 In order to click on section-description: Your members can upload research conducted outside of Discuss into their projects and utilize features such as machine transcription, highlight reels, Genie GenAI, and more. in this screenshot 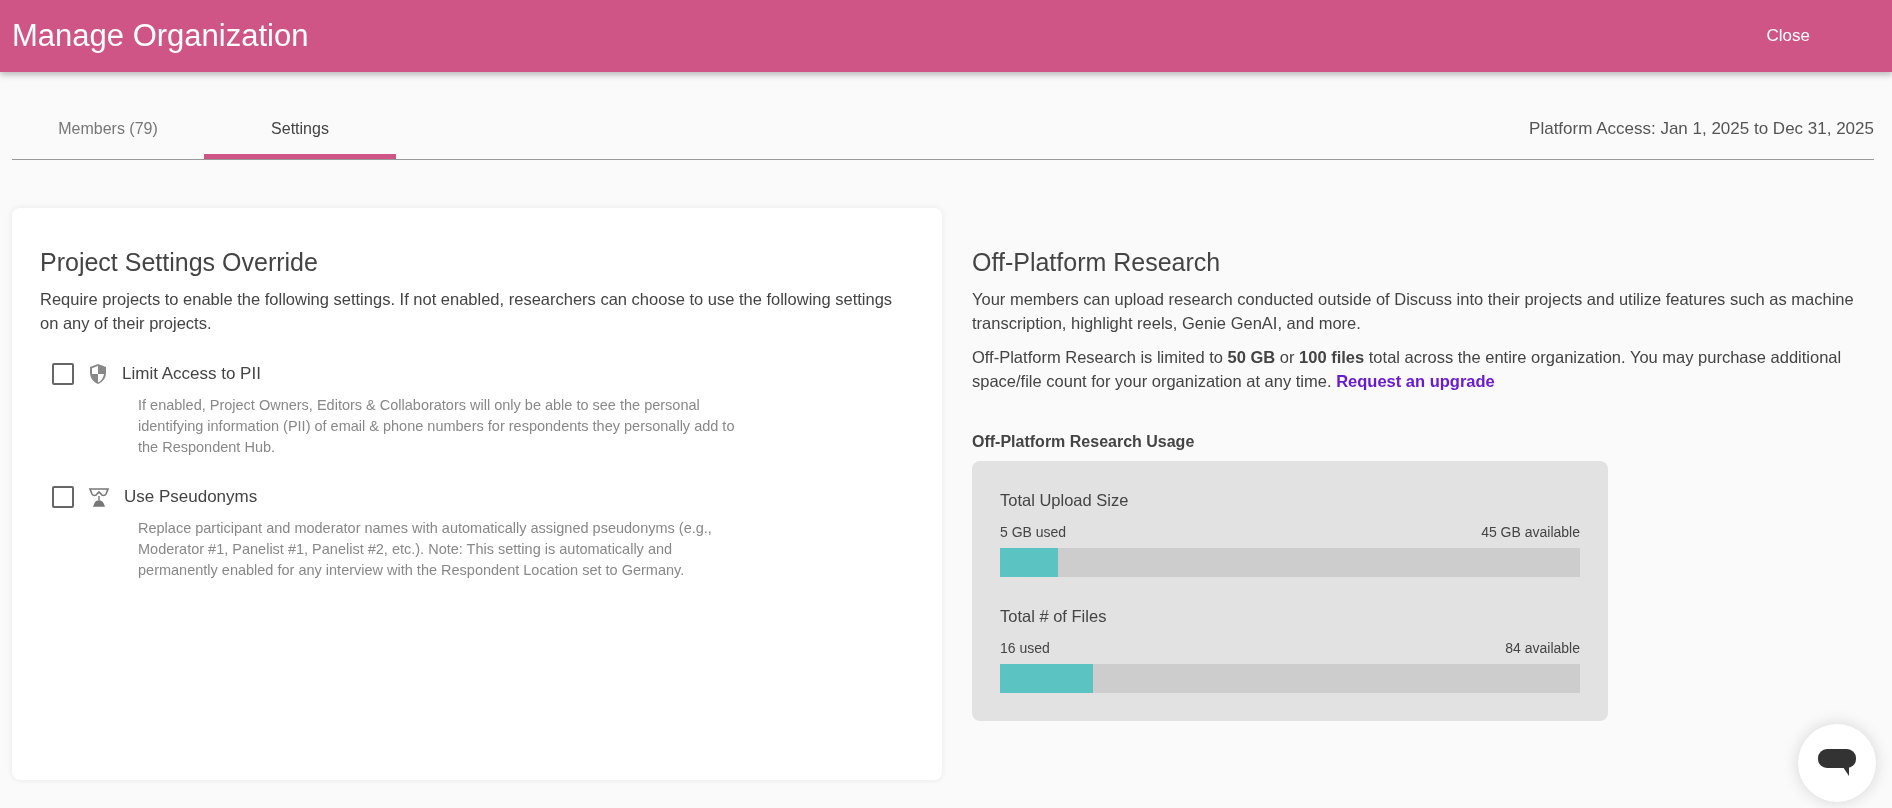, I will do `click(1413, 311)`.